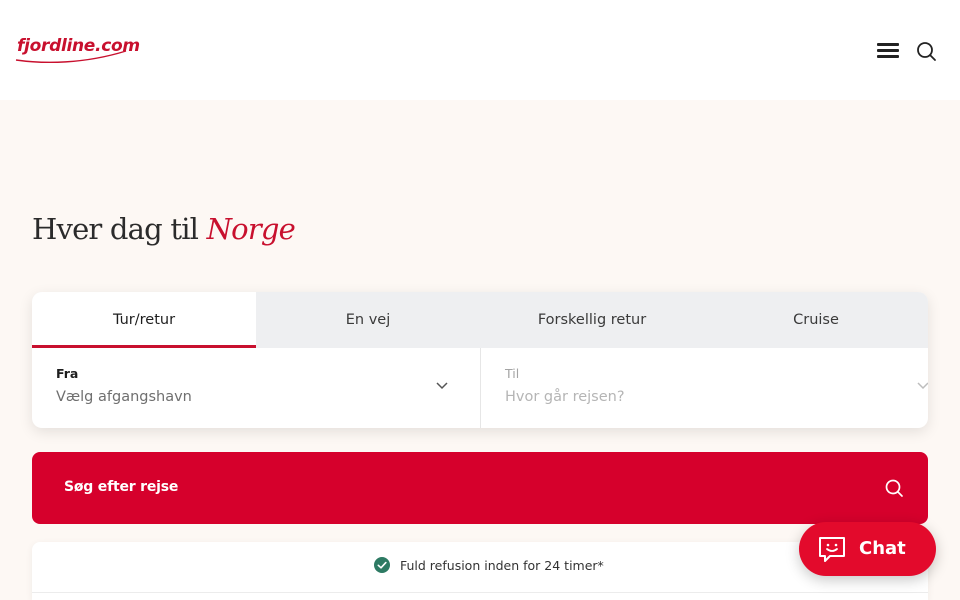  Describe the element at coordinates (704, 388) in the screenshot. I see `destination-select: Til Hvor går rejsen?` at that location.